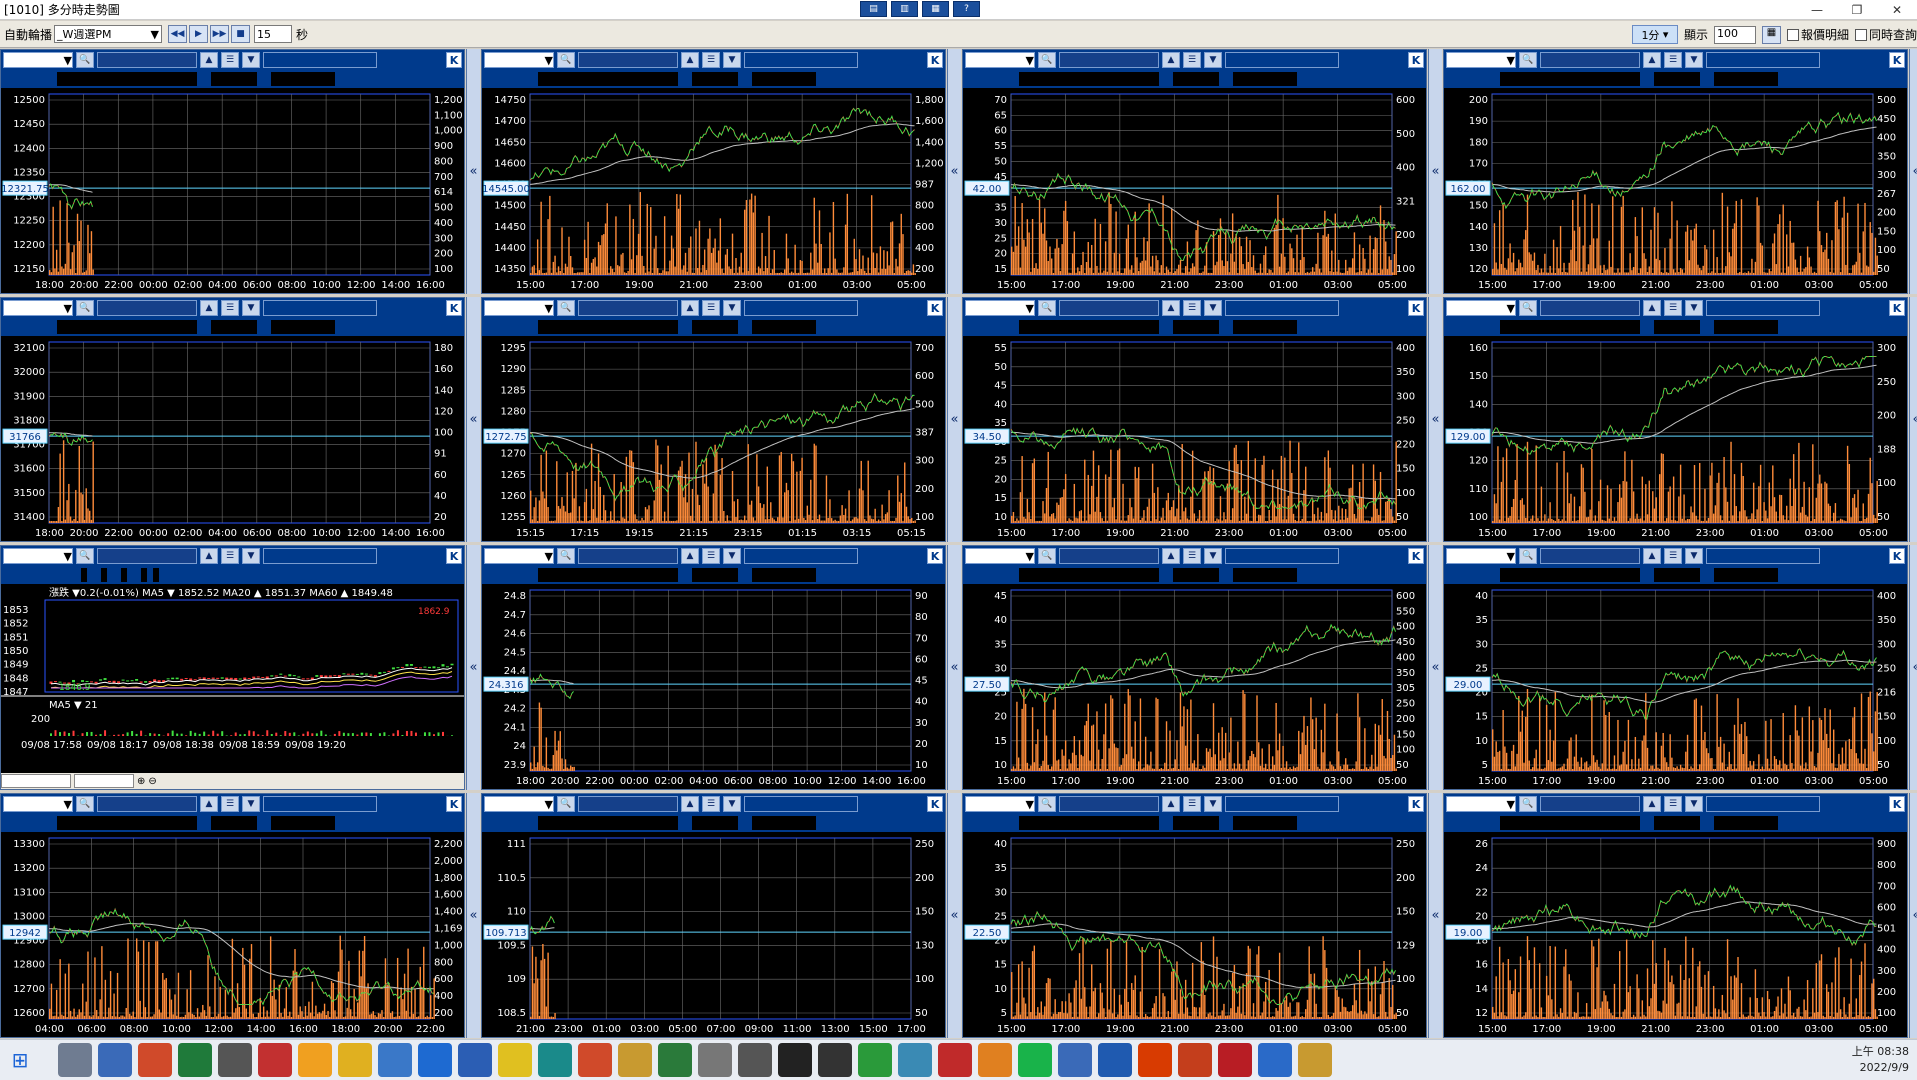 Image resolution: width=1917 pixels, height=1080 pixels. What do you see at coordinates (915, 1060) in the screenshot?
I see `wintab-icon` at bounding box center [915, 1060].